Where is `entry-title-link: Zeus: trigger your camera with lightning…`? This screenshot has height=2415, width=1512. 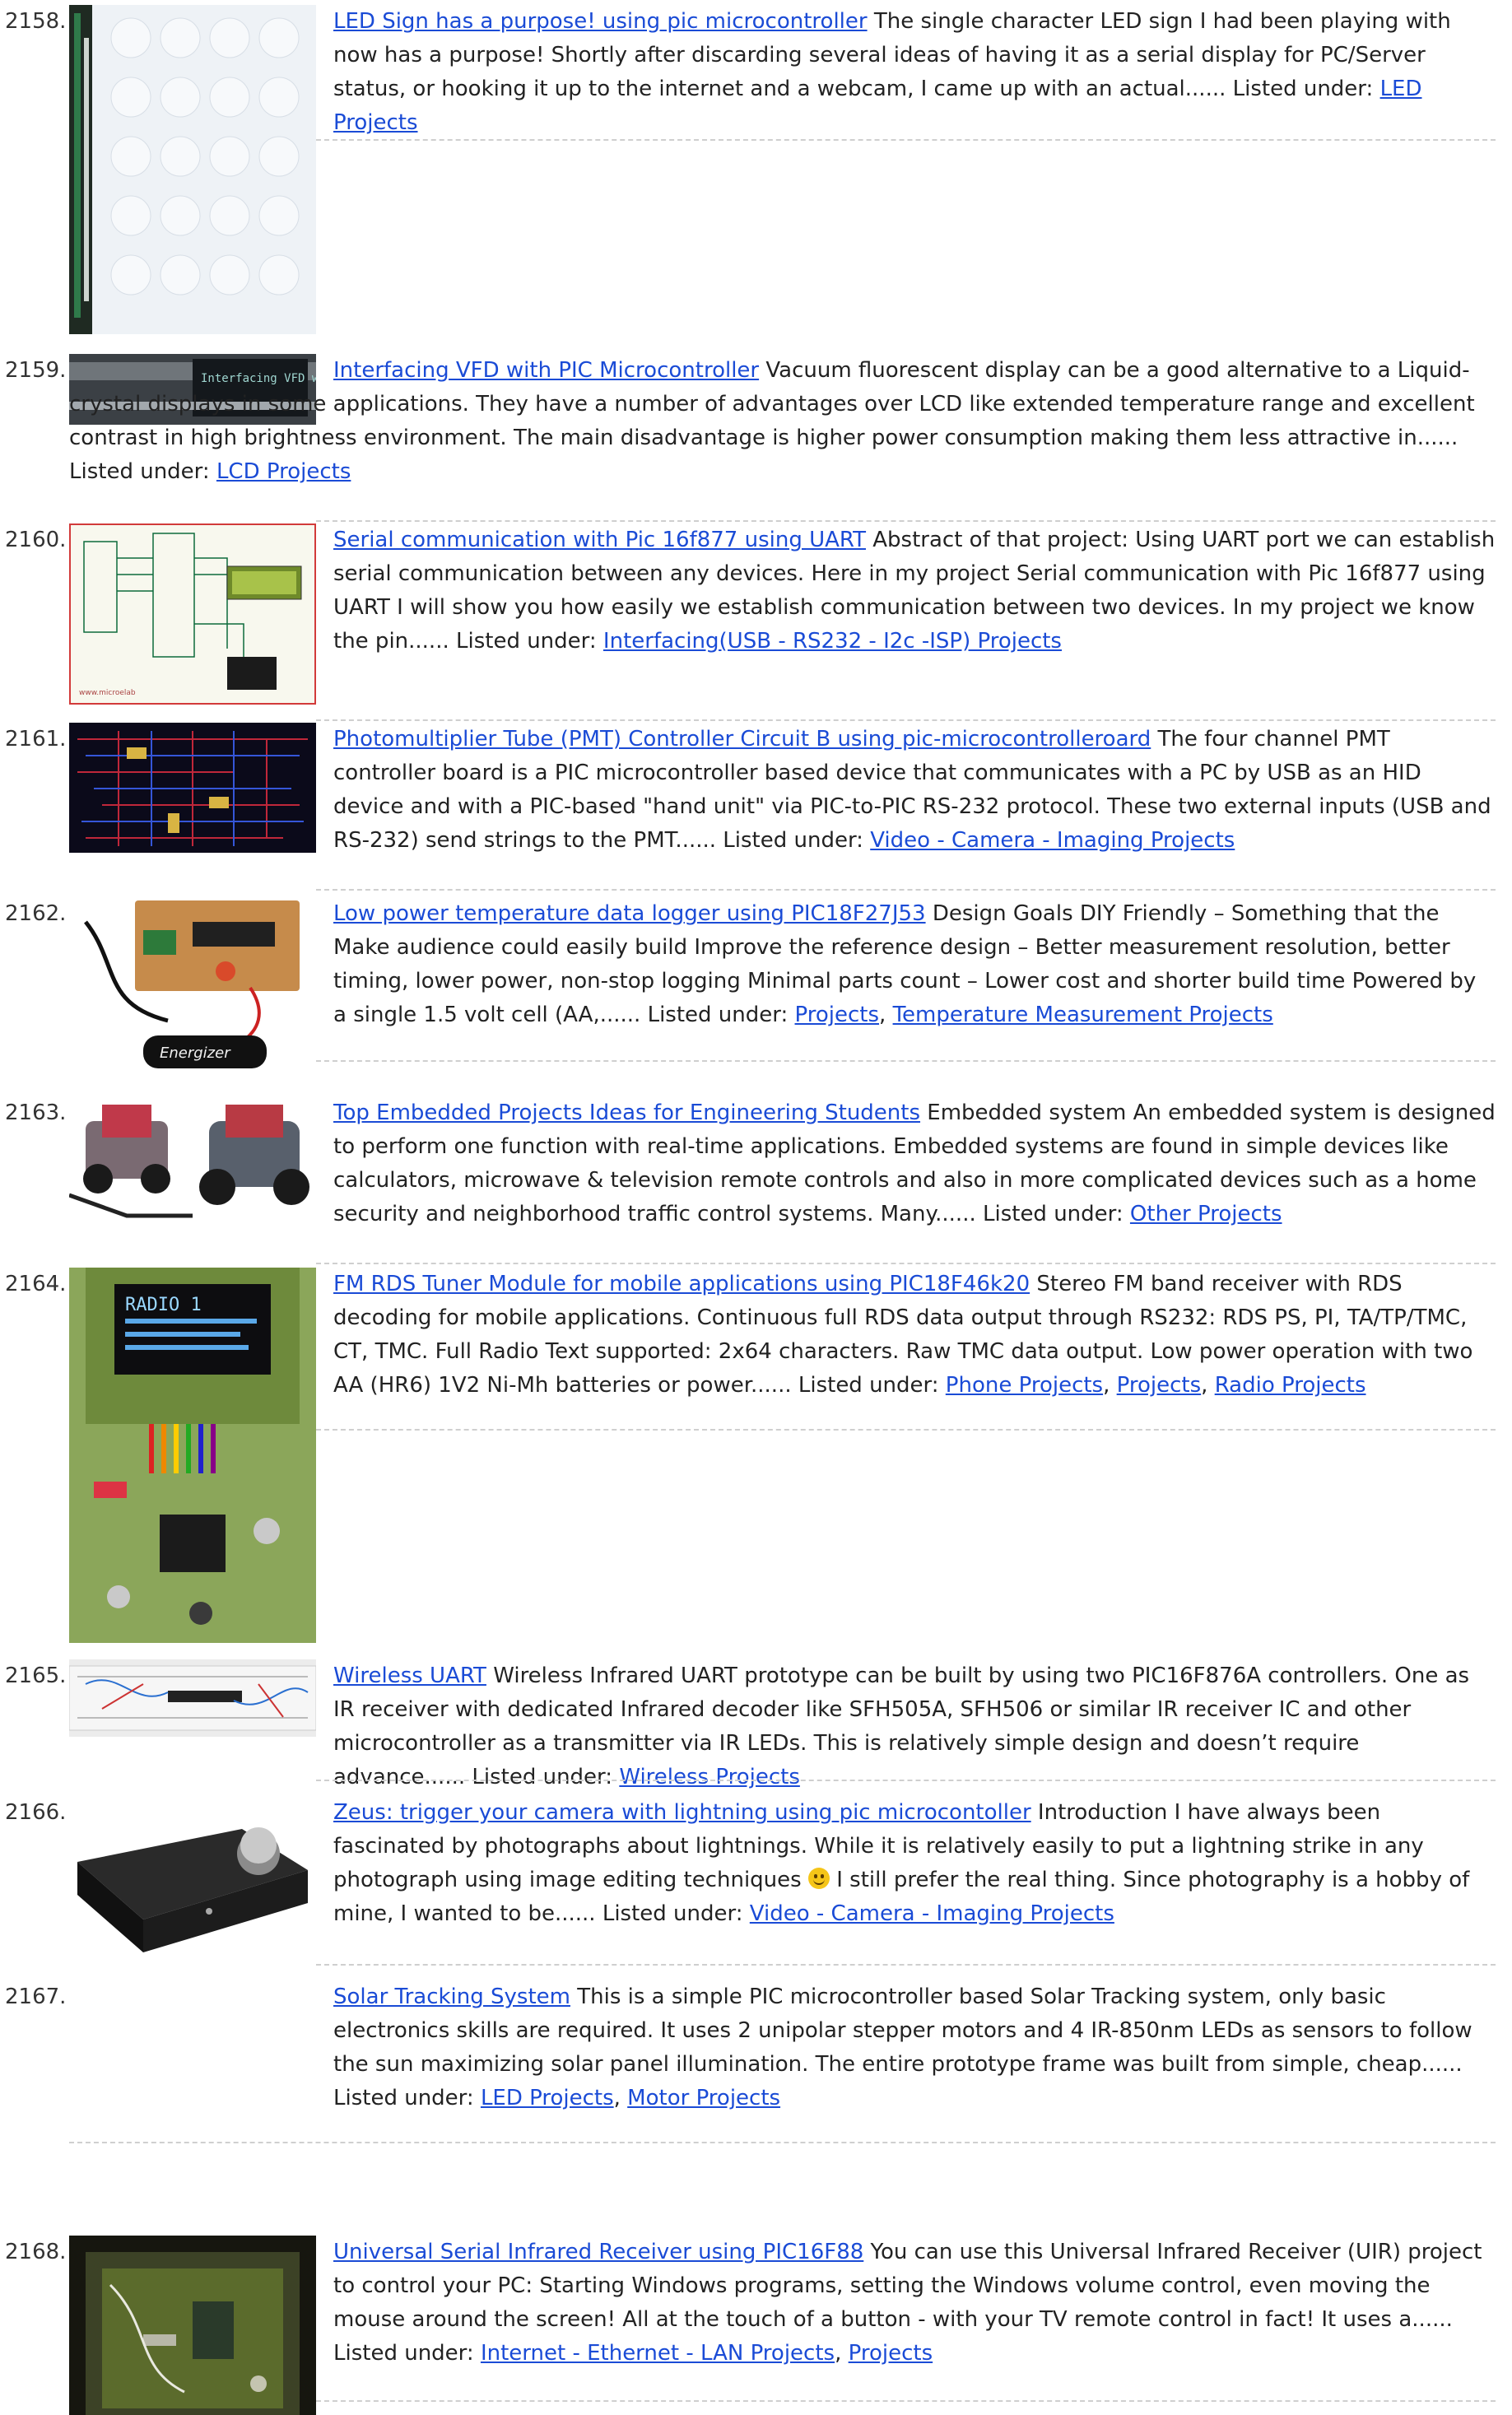 entry-title-link: Zeus: trigger your camera with lightning… is located at coordinates (682, 1812).